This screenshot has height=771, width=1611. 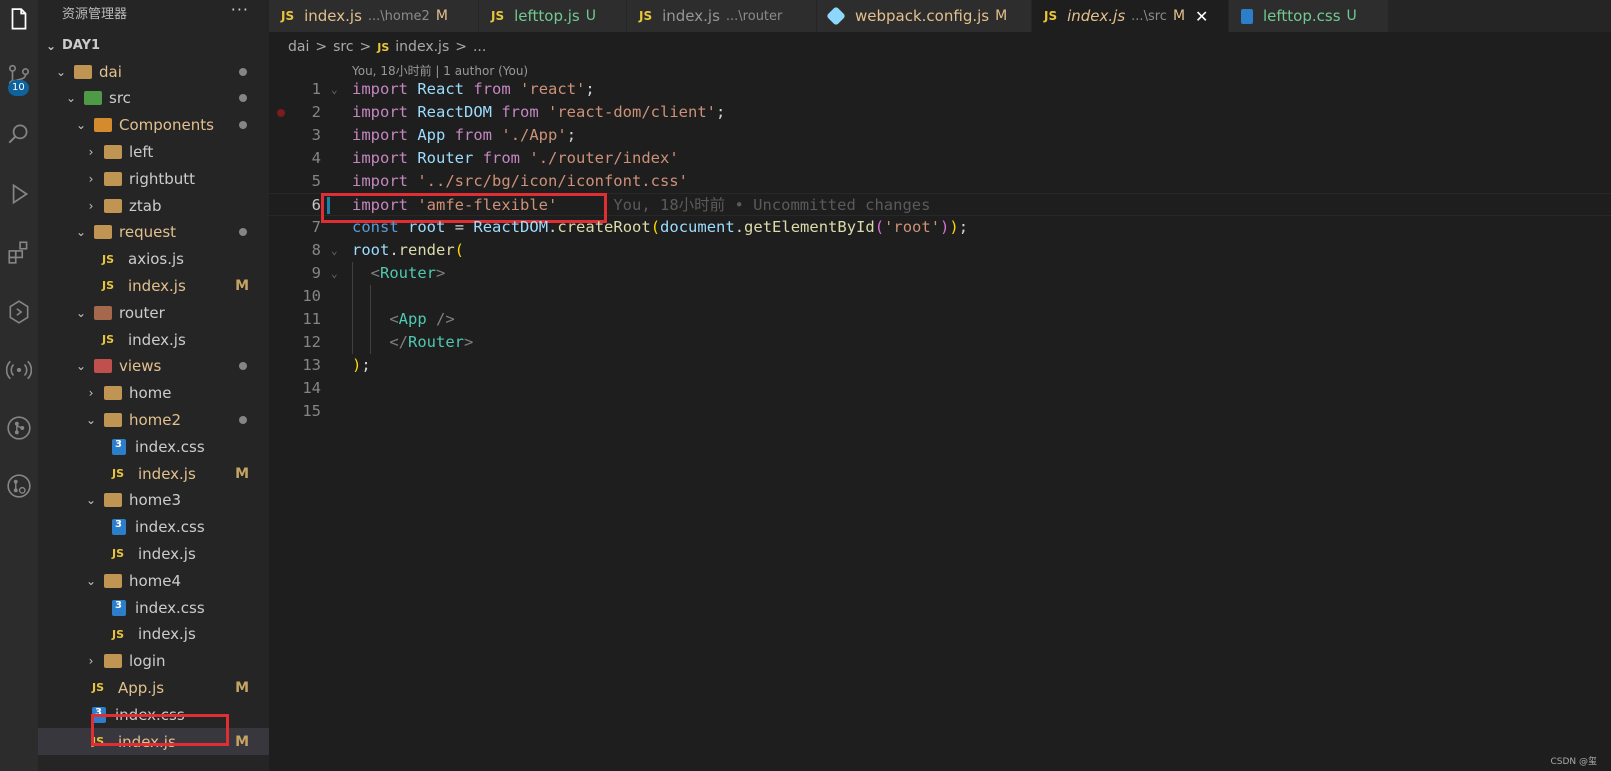 What do you see at coordinates (19, 194) in the screenshot?
I see `run-debug-icon` at bounding box center [19, 194].